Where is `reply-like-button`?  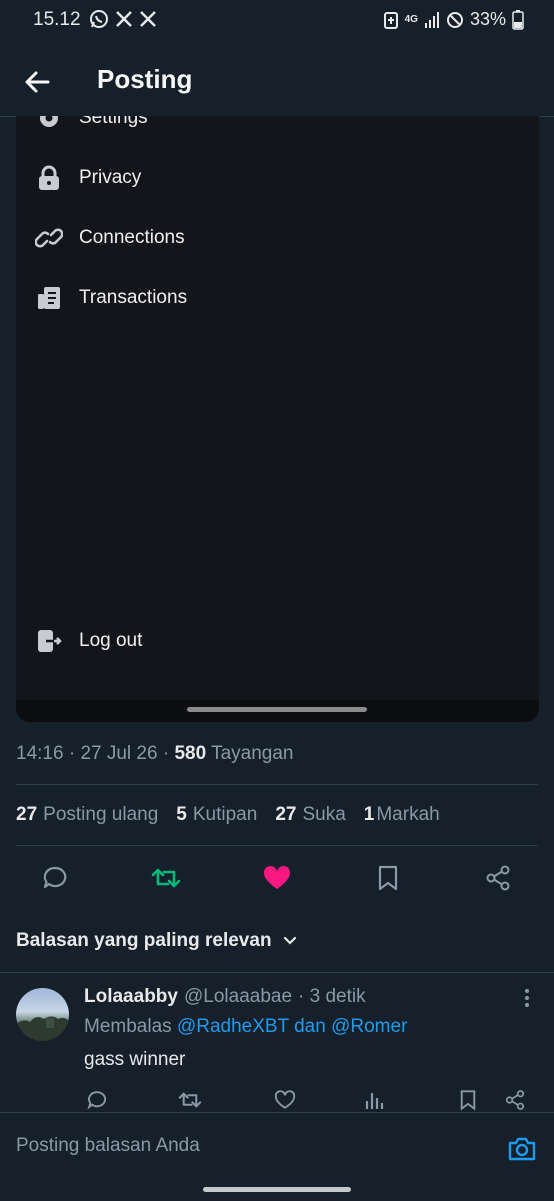
reply-like-button is located at coordinates (285, 1100).